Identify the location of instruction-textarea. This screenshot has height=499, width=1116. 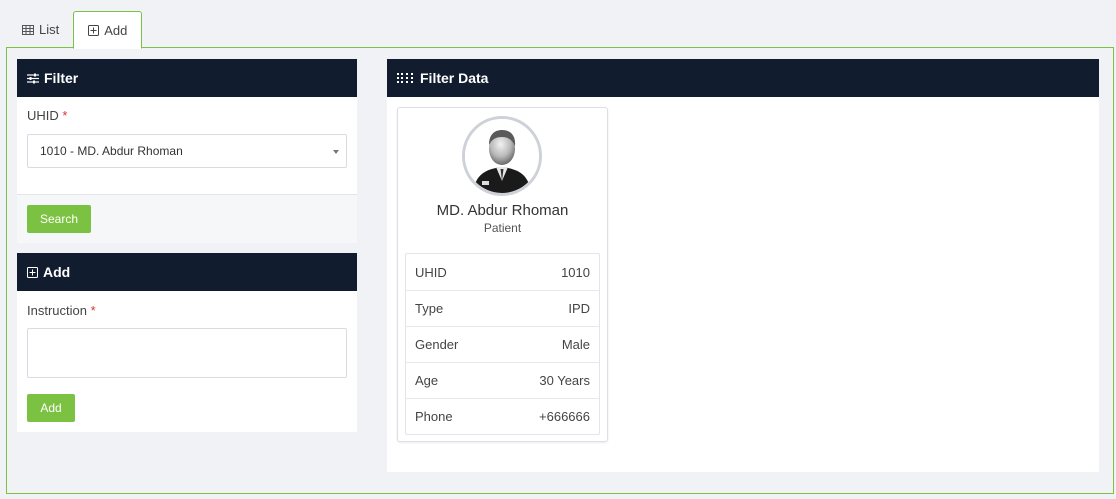
(187, 353).